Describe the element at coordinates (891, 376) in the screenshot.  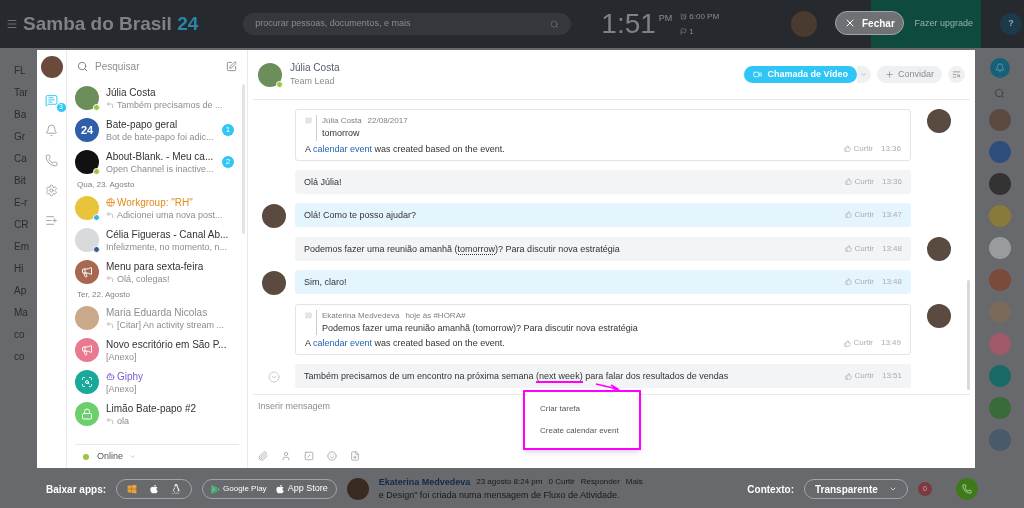
I see `message-time: 13:51` at that location.